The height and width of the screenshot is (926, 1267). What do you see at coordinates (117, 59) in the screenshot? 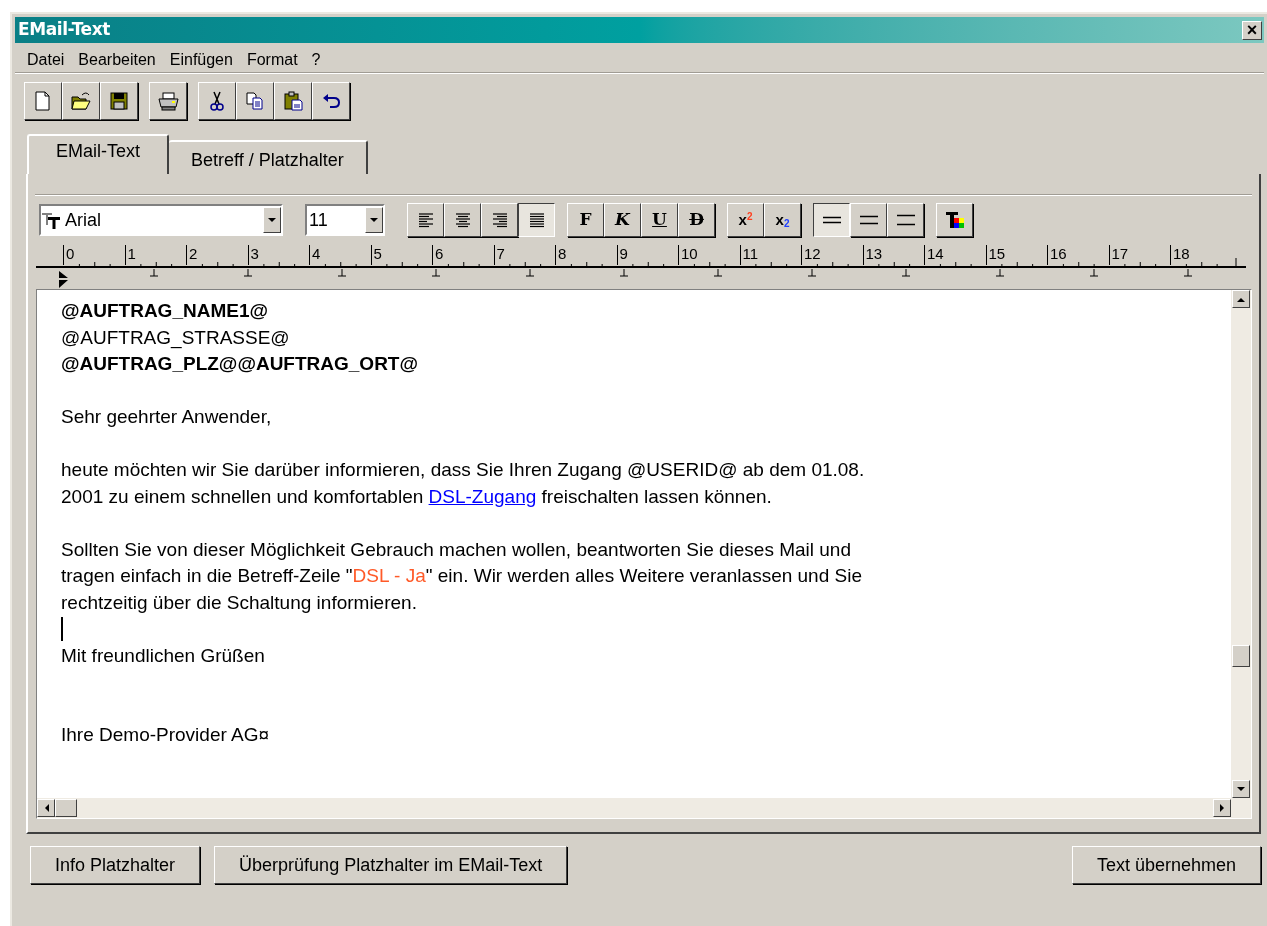
I see `menu-item: Bearbeiten` at bounding box center [117, 59].